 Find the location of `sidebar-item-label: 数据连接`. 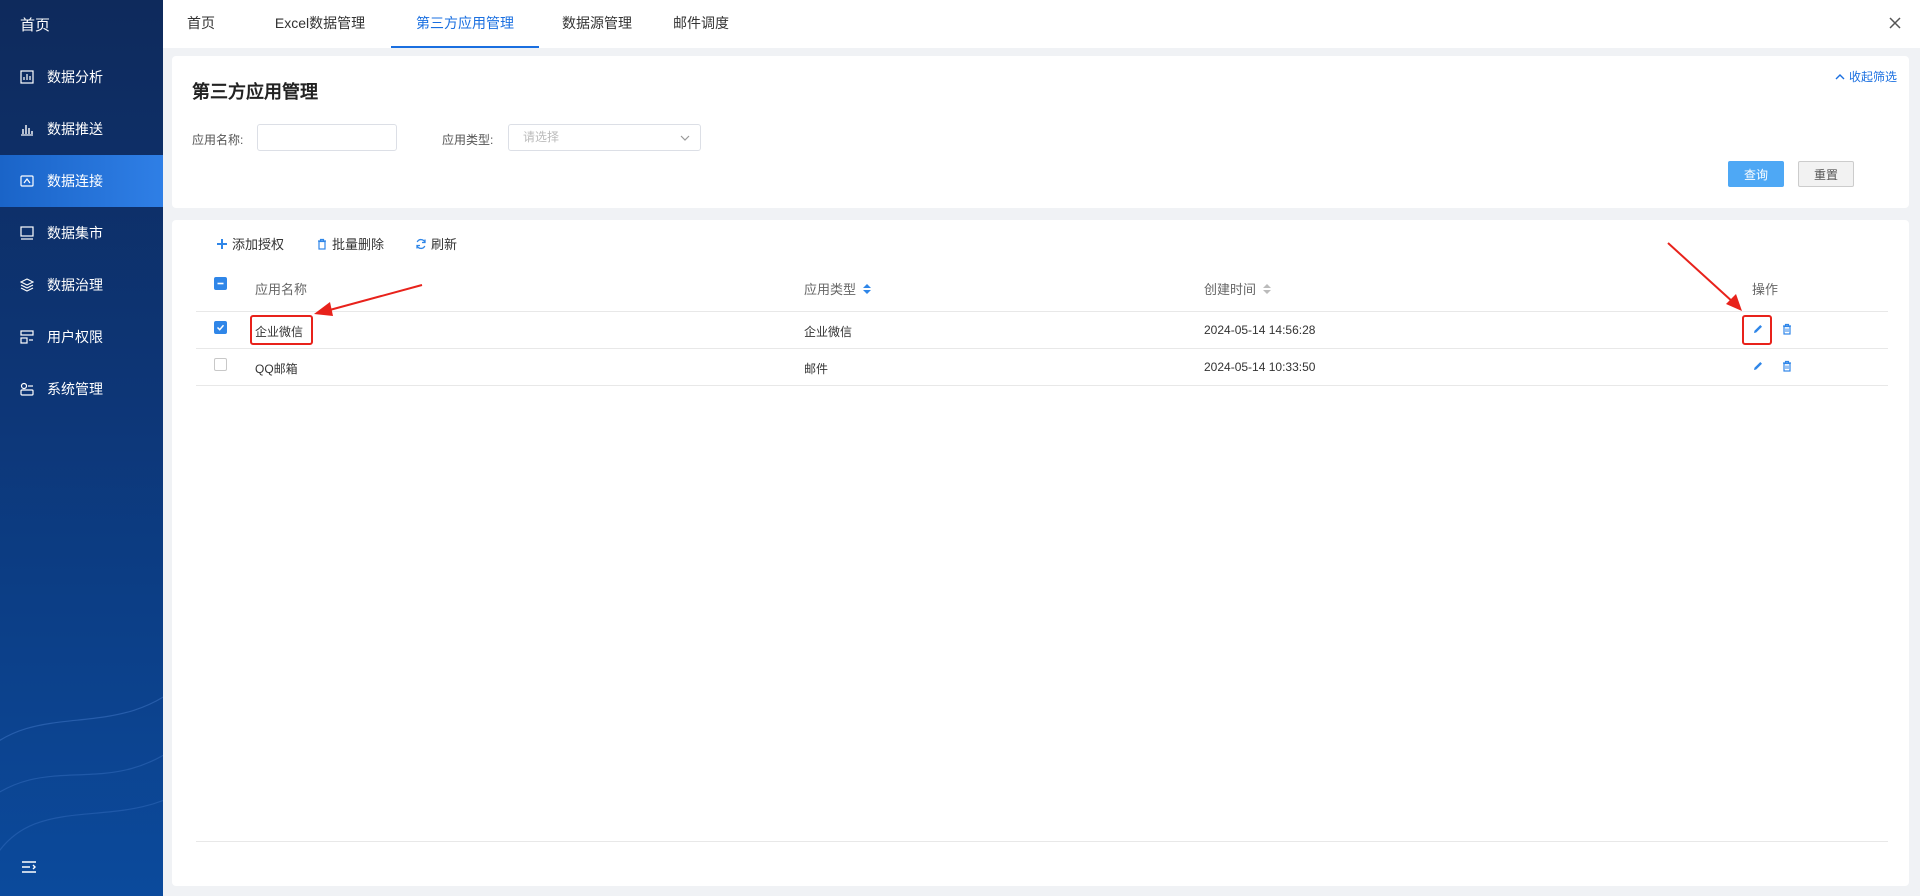

sidebar-item-label: 数据连接 is located at coordinates (75, 181).